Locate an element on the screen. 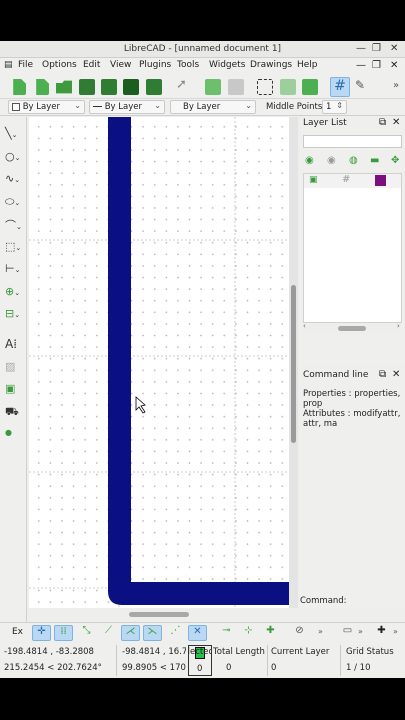 The width and height of the screenshot is (405, 720). menu-plugins: Plugins is located at coordinates (155, 65).